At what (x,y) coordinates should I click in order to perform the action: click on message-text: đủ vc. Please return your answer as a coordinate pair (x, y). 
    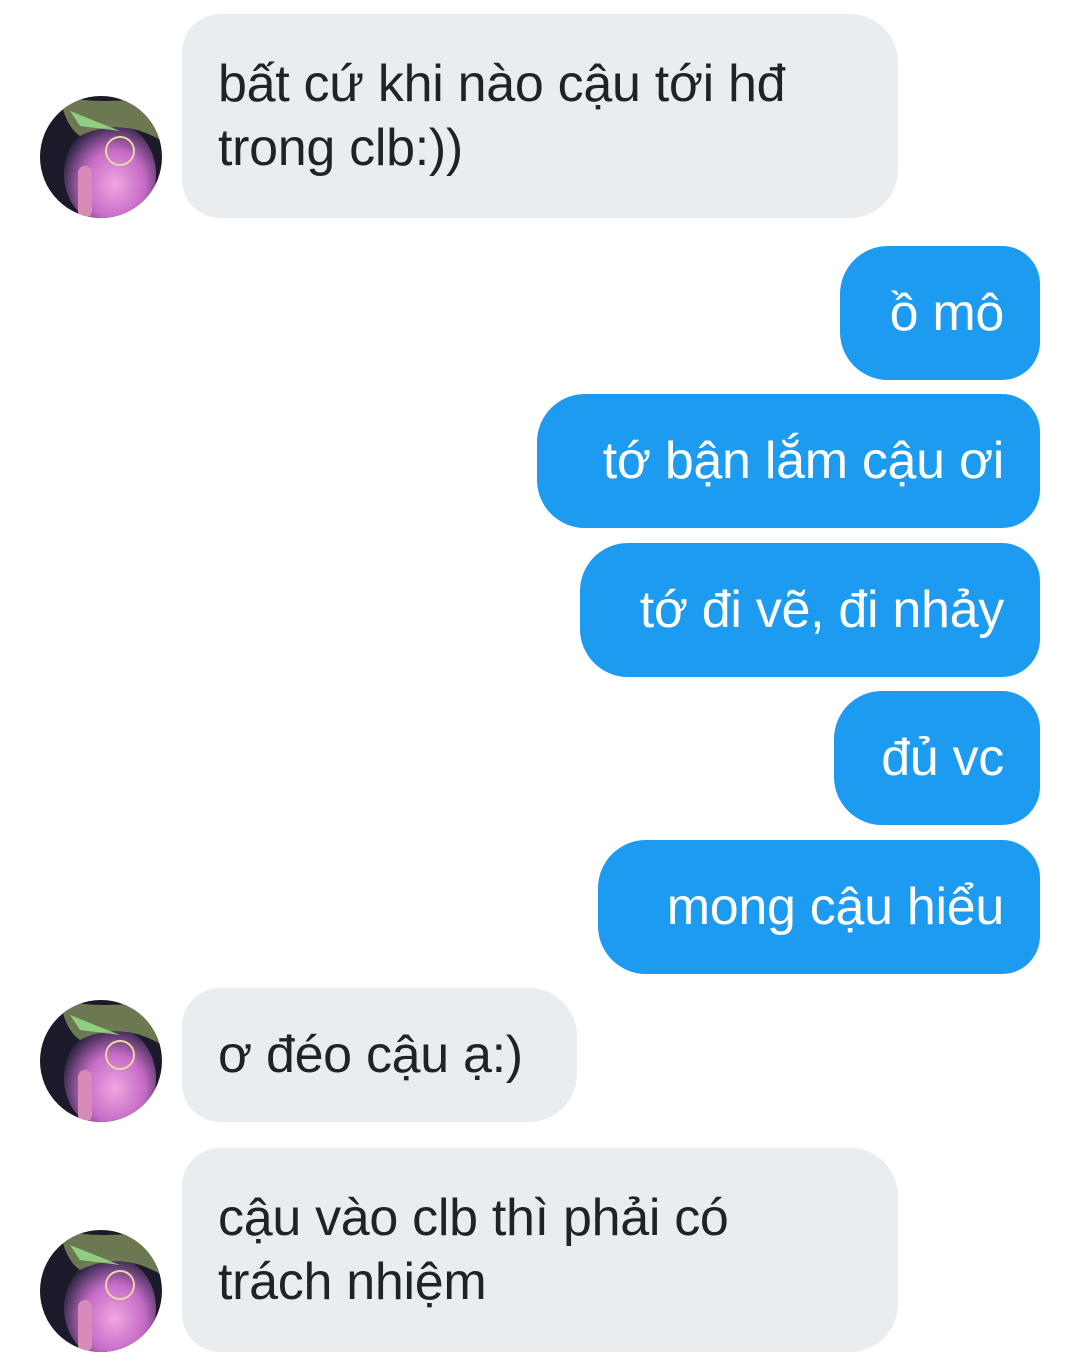
    Looking at the image, I should click on (942, 758).